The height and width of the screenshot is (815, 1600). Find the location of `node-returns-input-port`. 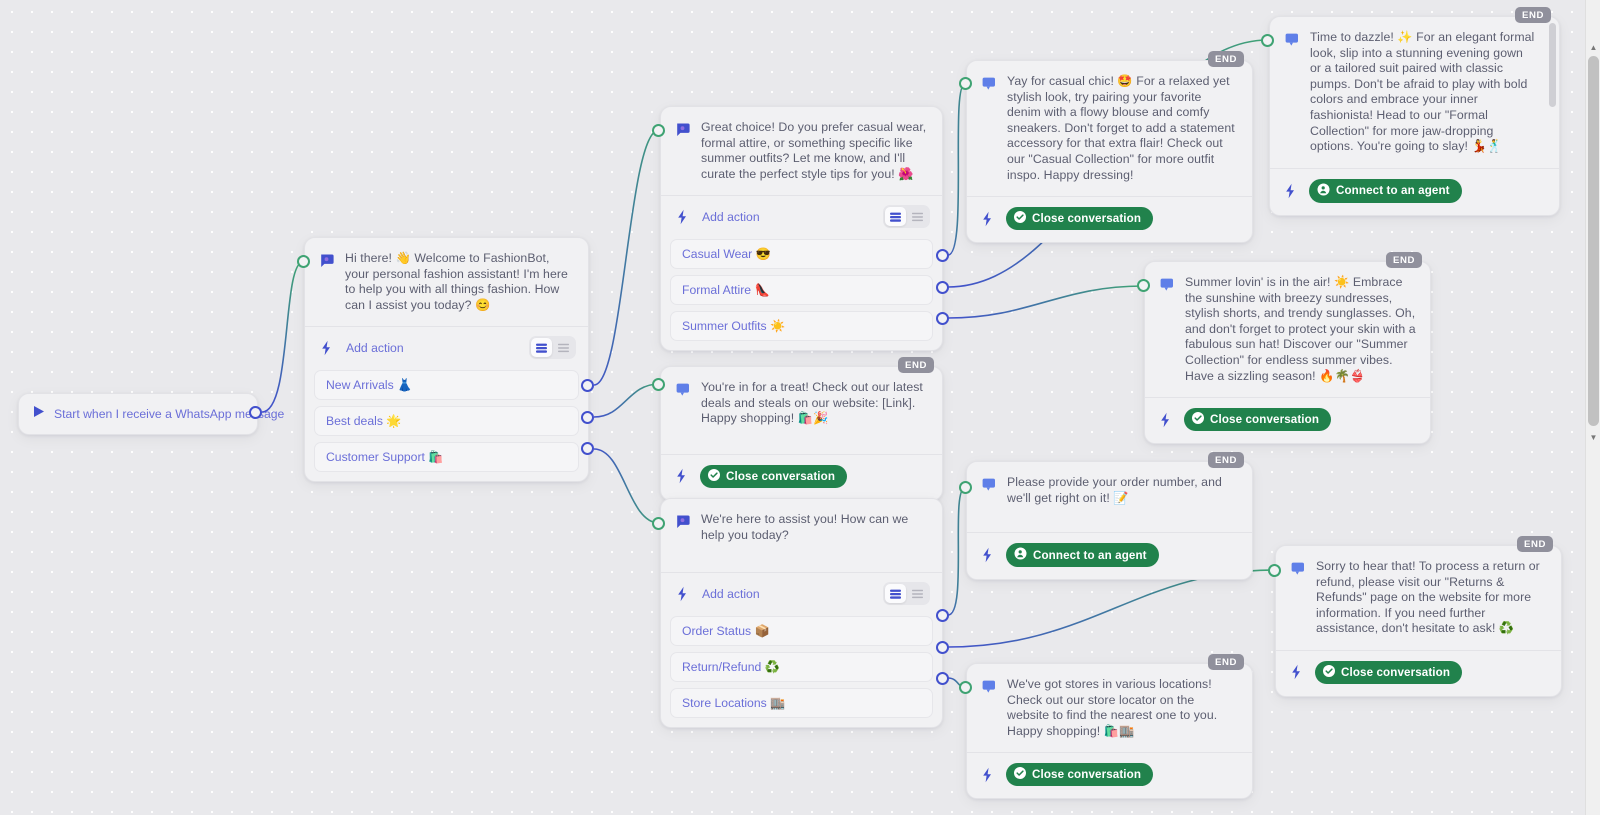

node-returns-input-port is located at coordinates (1274, 570).